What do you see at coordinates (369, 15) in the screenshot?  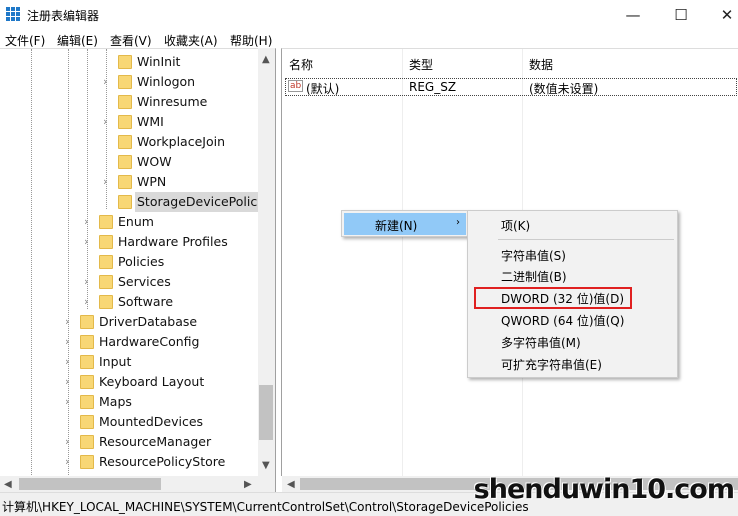 I see `title-bar: 注册表编辑器 — ☐ ✕` at bounding box center [369, 15].